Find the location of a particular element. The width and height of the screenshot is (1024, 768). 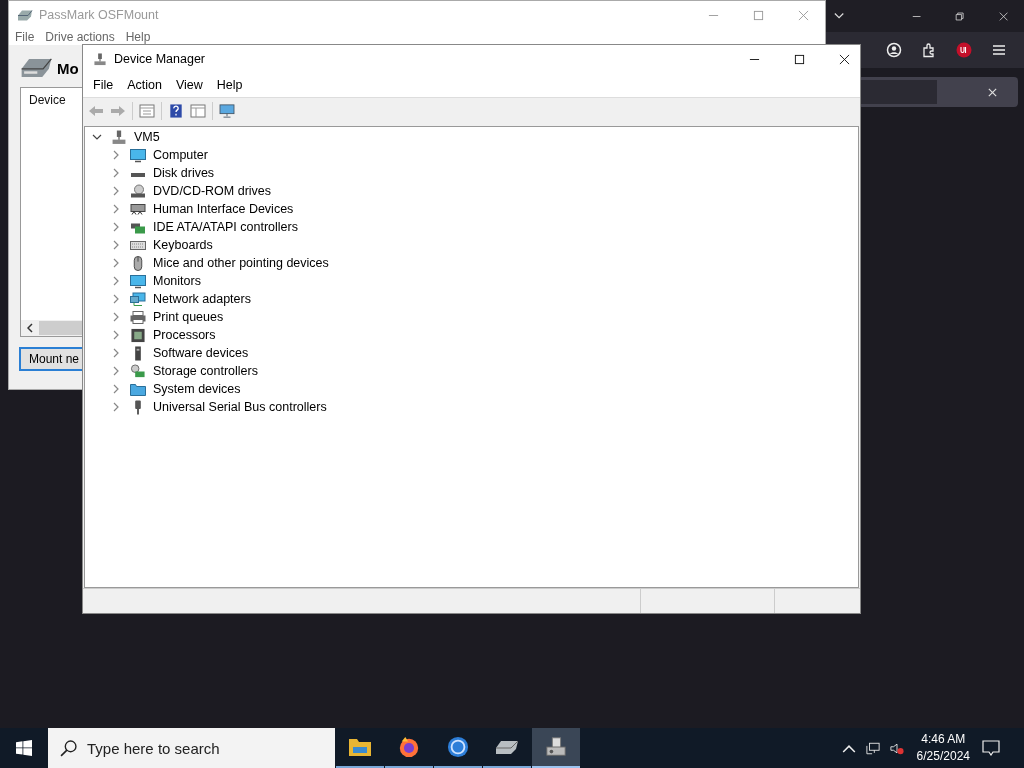

tree-item: Monitors is located at coordinates (177, 281).